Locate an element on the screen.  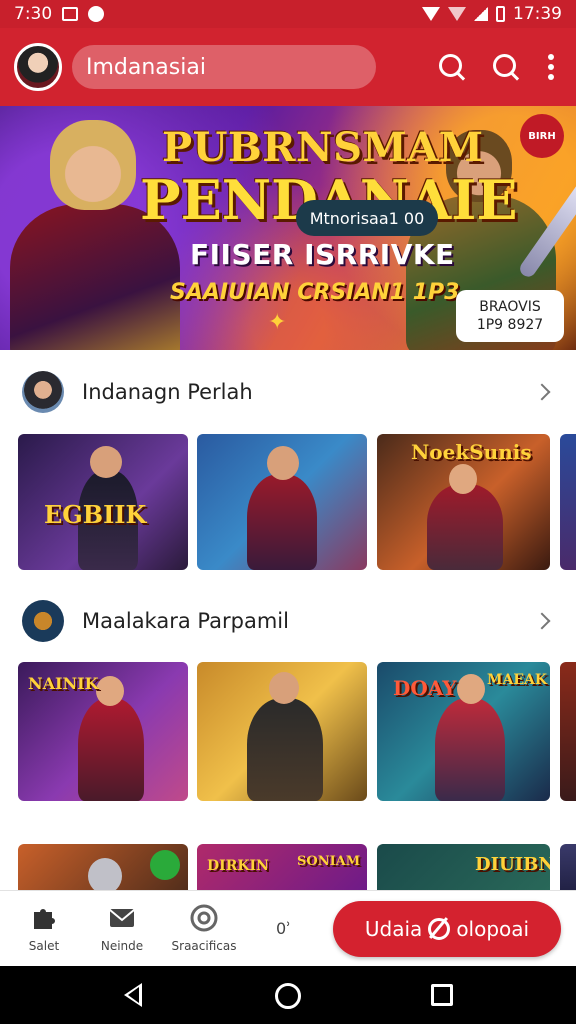
game-card-label-secondary: MAEAK is located at coordinates (517, 680).